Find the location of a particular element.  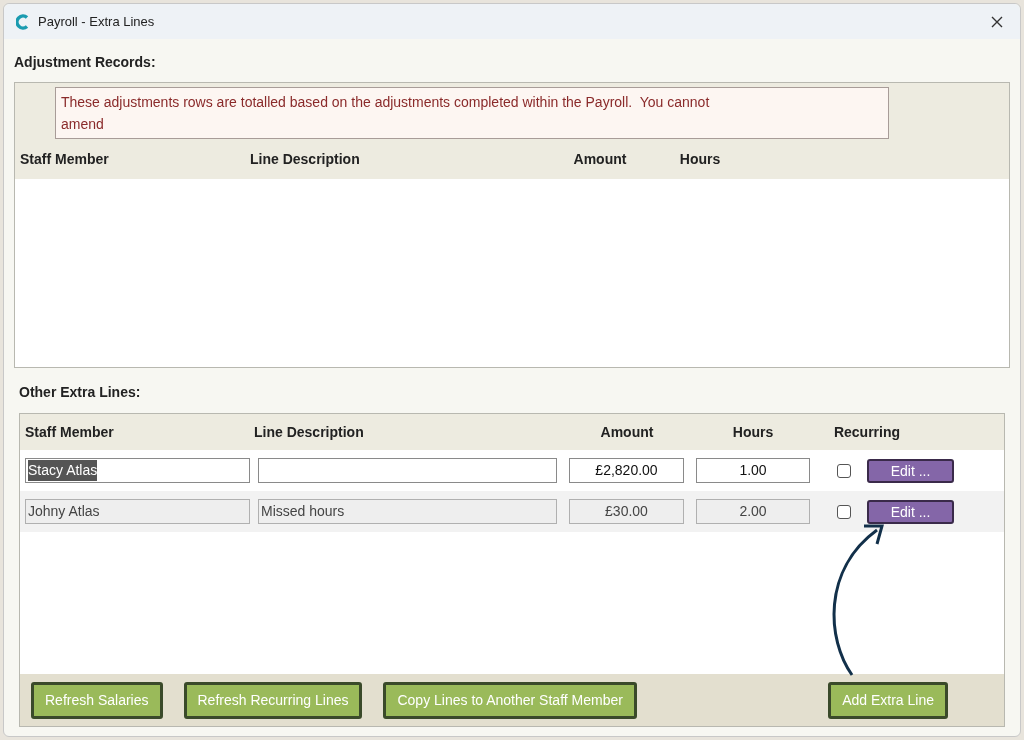

staff-member-field: Stacy Atlas is located at coordinates (137, 470).